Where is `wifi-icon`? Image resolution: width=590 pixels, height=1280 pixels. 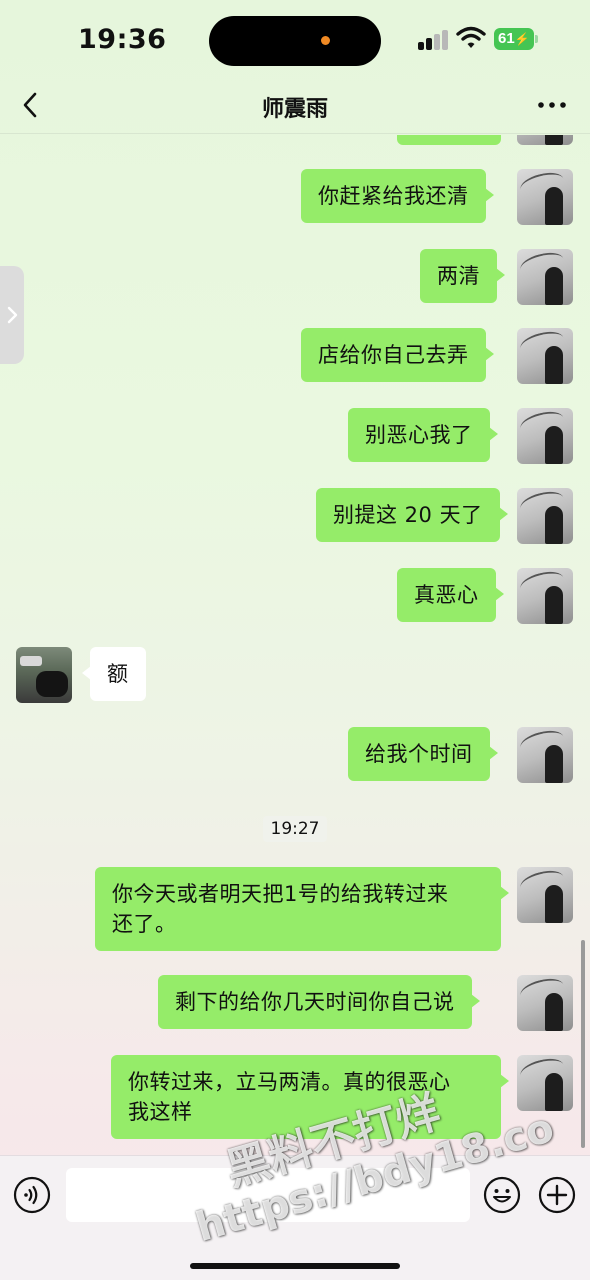 wifi-icon is located at coordinates (471, 38).